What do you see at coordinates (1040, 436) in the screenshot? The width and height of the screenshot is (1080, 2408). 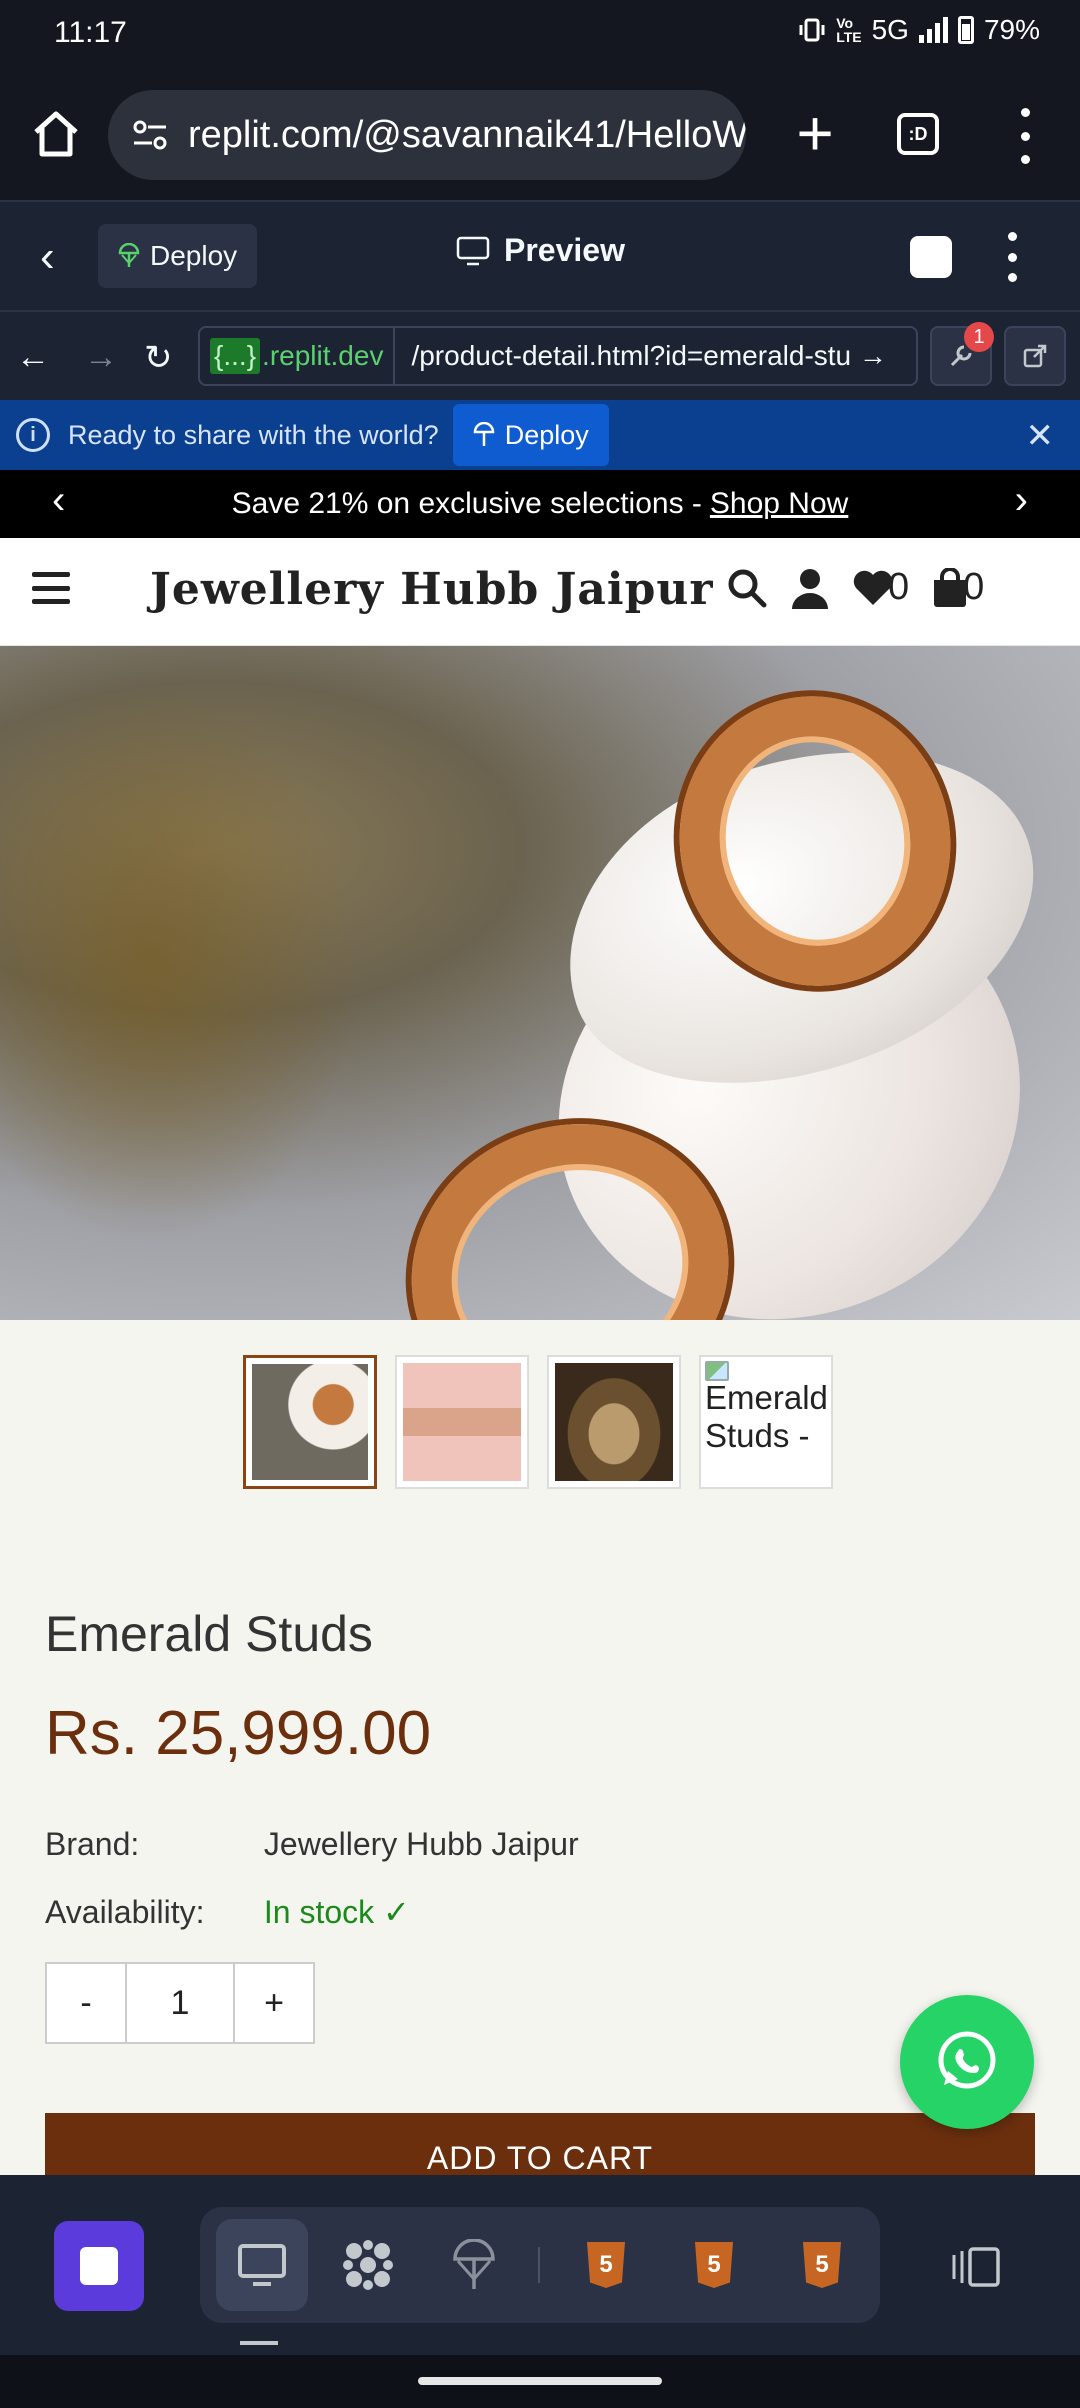 I see `close-icon: ✕` at bounding box center [1040, 436].